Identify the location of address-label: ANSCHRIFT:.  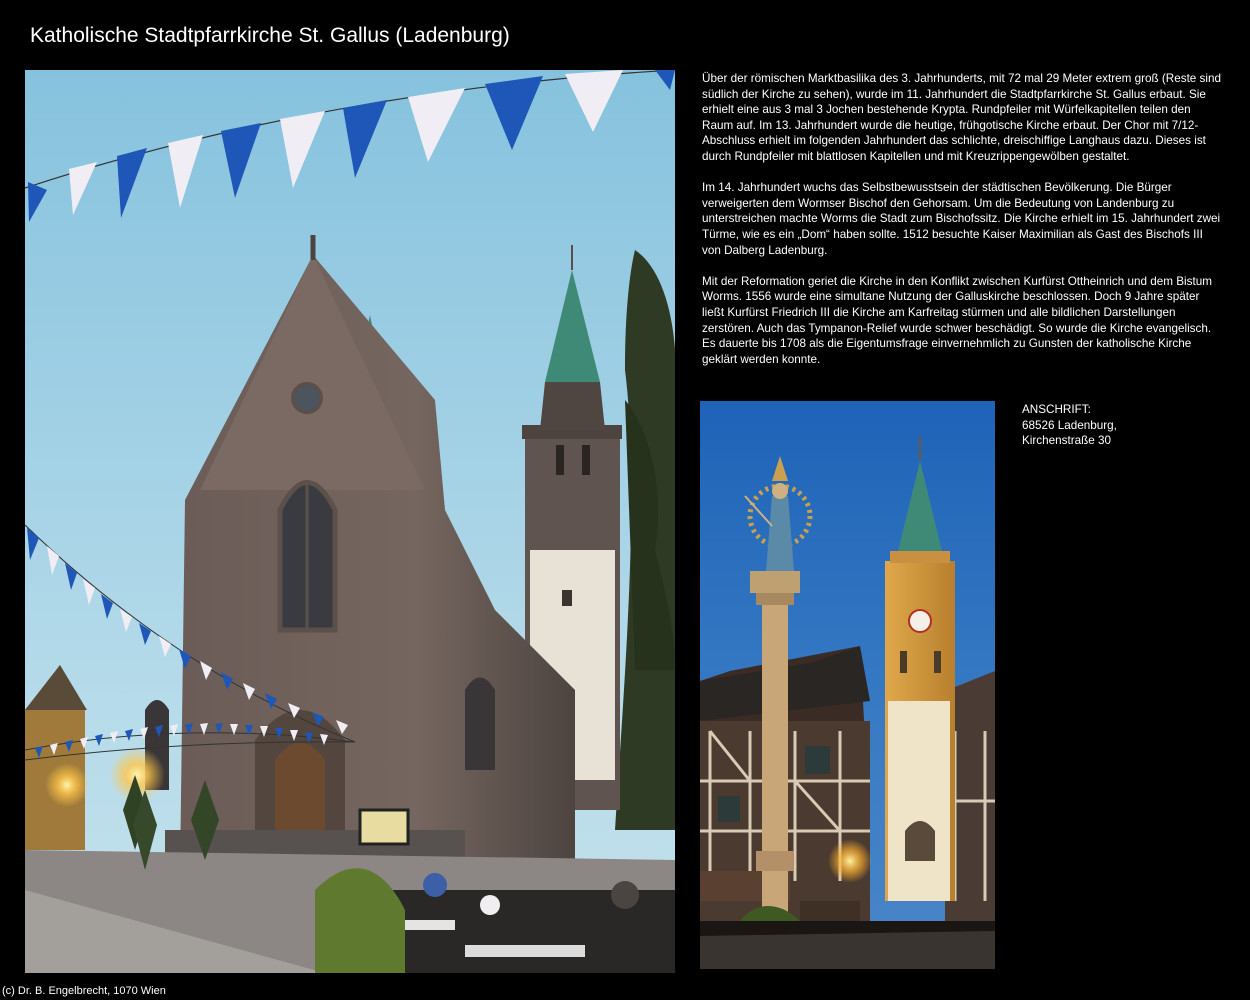
(1056, 409).